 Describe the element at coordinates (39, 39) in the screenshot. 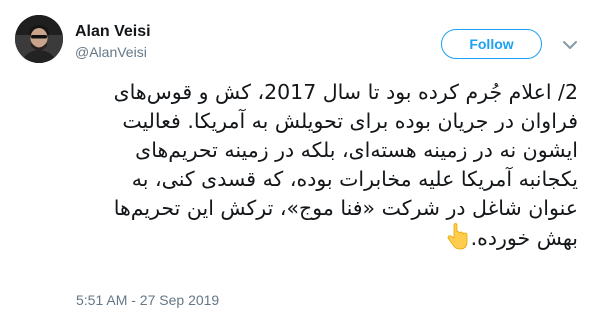

I see `avatar` at that location.